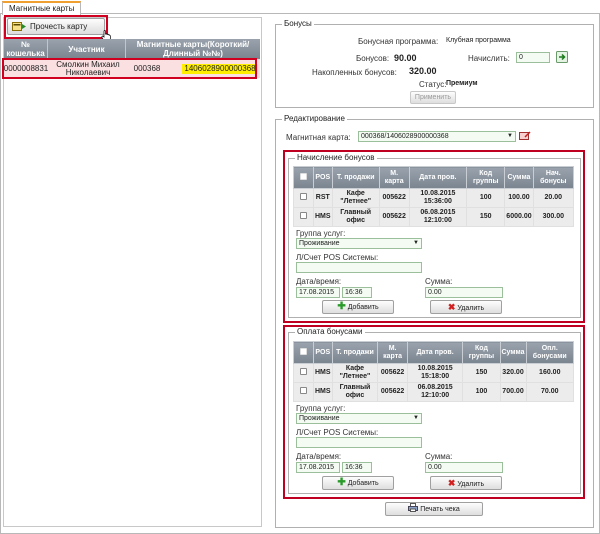 This screenshot has height=534, width=600. I want to click on card-select: 000368/1406028900000368 ▼, so click(437, 136).